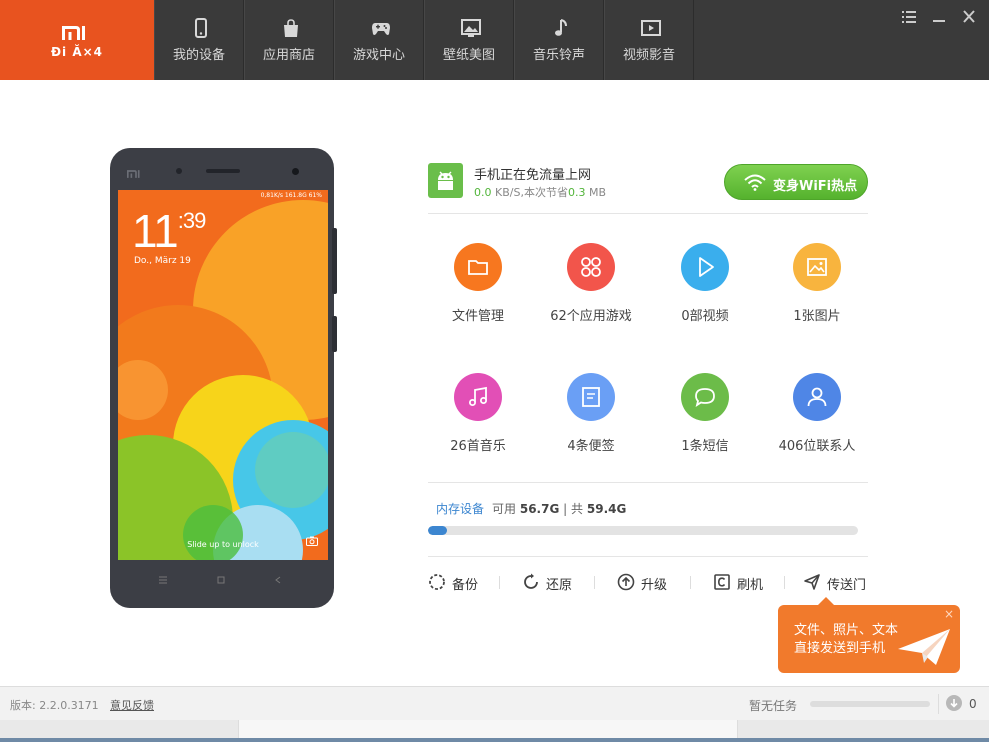  Describe the element at coordinates (77, 52) in the screenshot. I see `device-model-label: Đi Ă×4` at that location.